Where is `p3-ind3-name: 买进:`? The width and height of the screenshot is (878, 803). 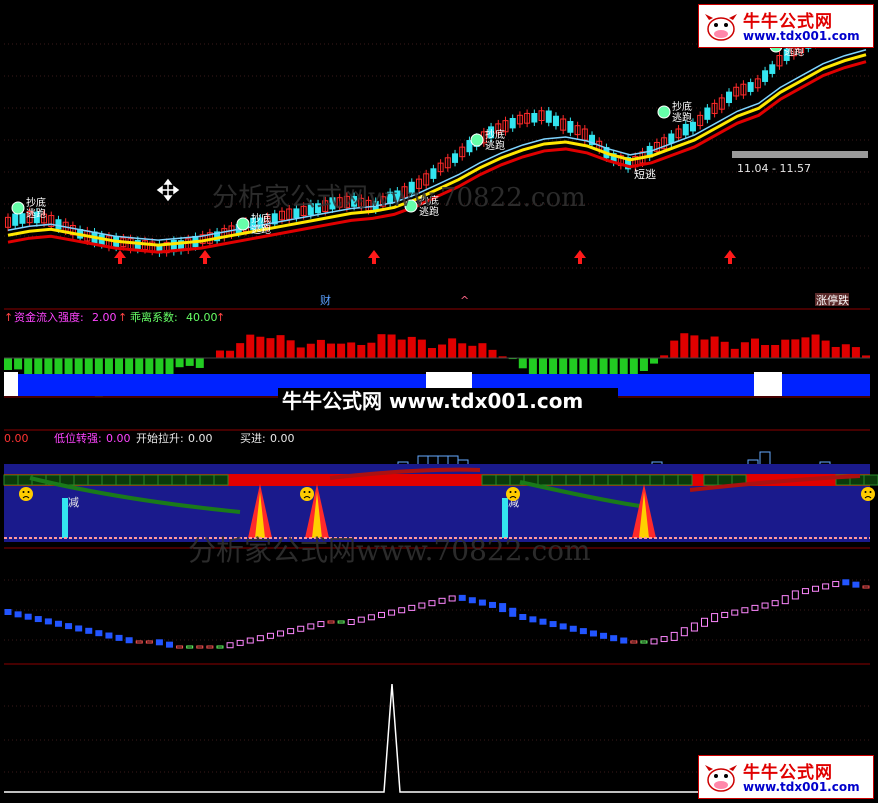
p3-ind3-name: 买进: is located at coordinates (253, 438).